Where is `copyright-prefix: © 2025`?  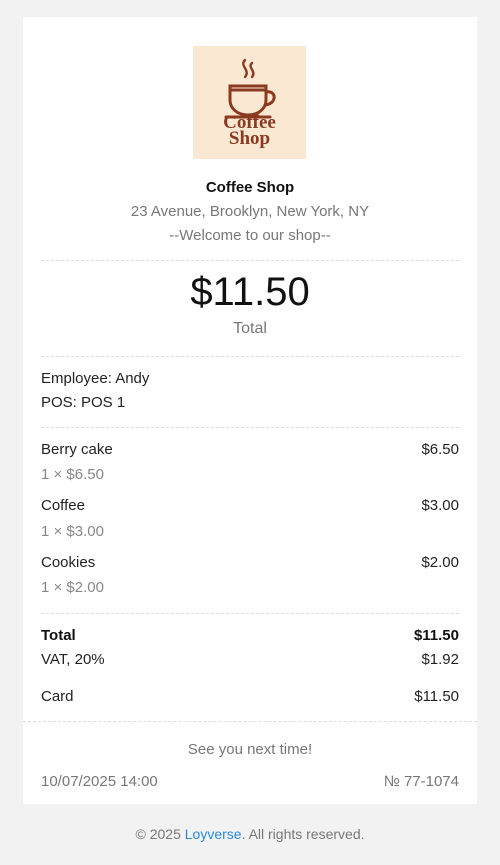 copyright-prefix: © 2025 is located at coordinates (160, 834).